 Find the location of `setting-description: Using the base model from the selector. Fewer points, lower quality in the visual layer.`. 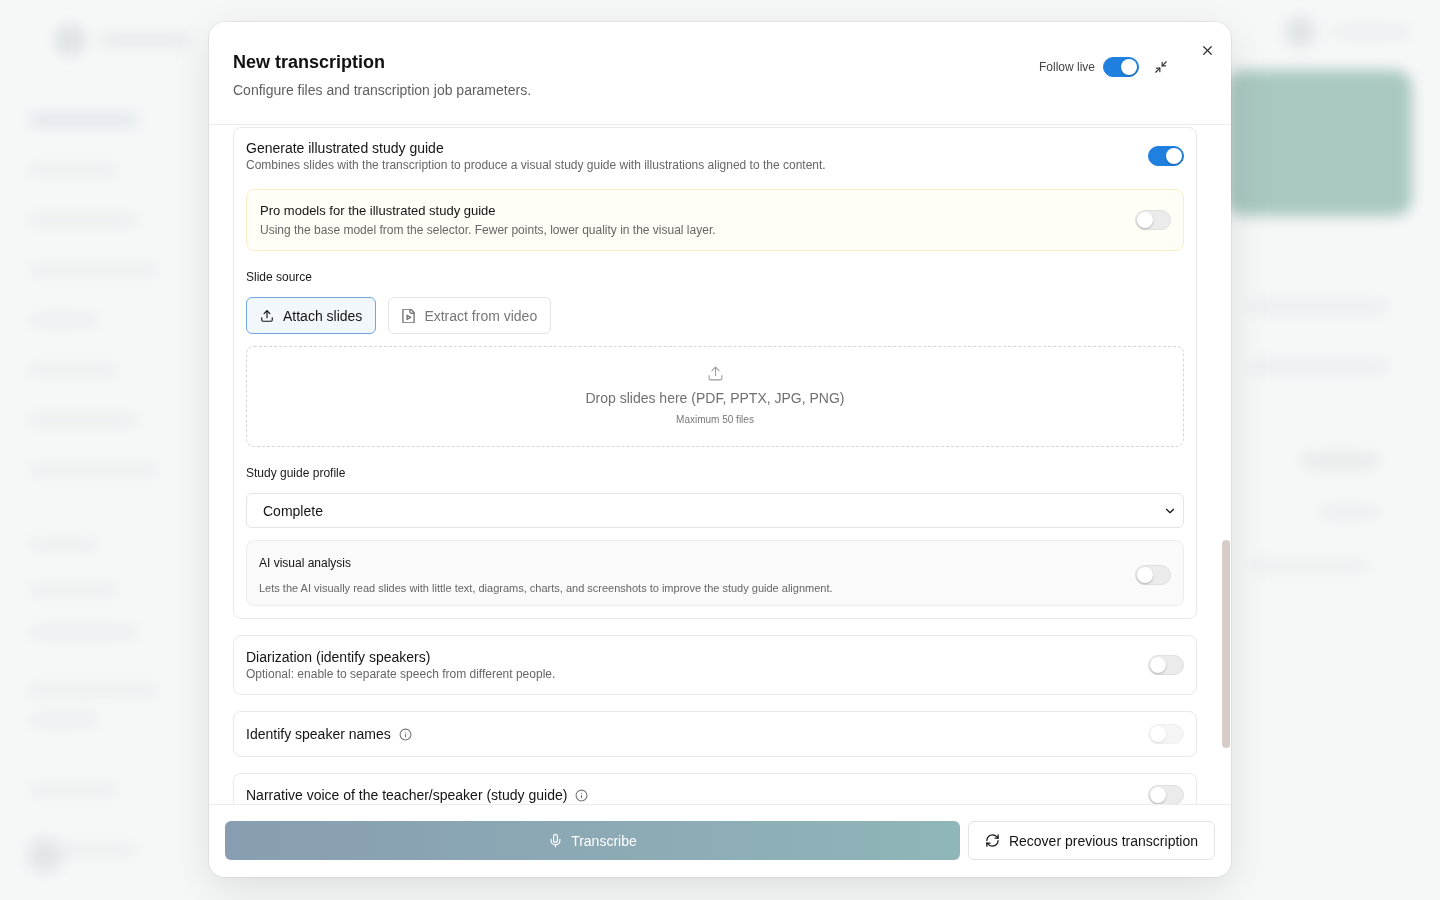

setting-description: Using the base model from the selector. Fewer points, lower quality in the visual layer. is located at coordinates (488, 230).